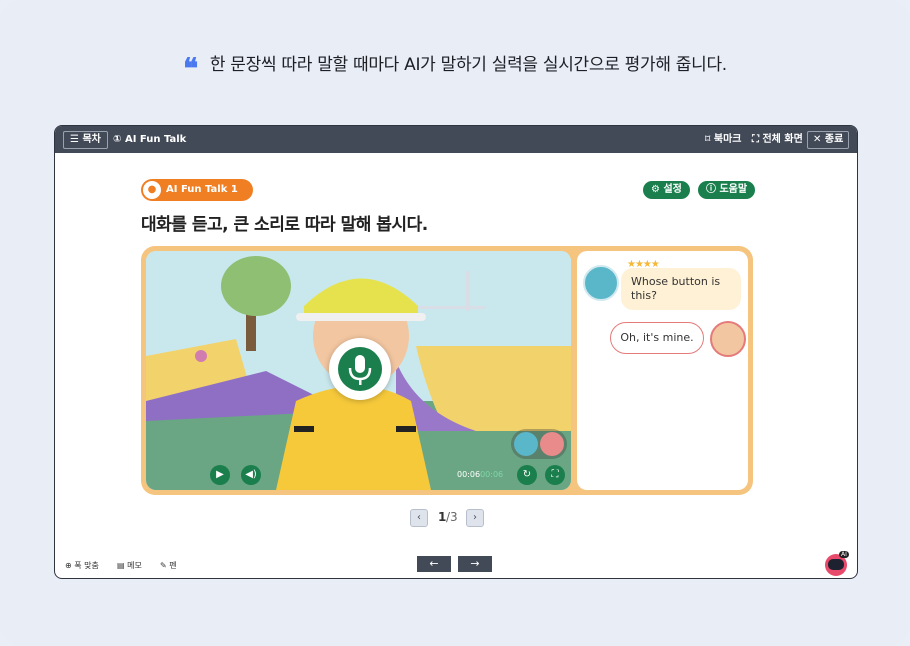  I want to click on chat-message-right: Oh, it's mine., so click(657, 338).